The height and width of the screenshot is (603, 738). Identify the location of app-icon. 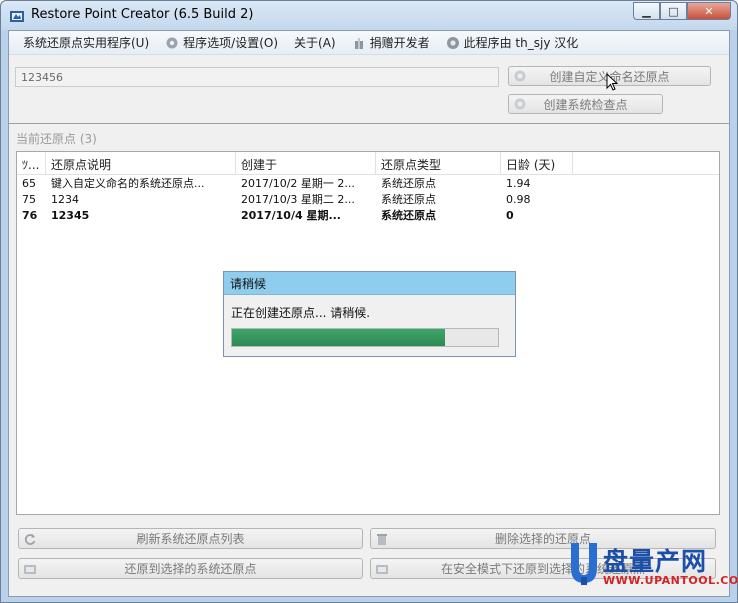
(17, 16).